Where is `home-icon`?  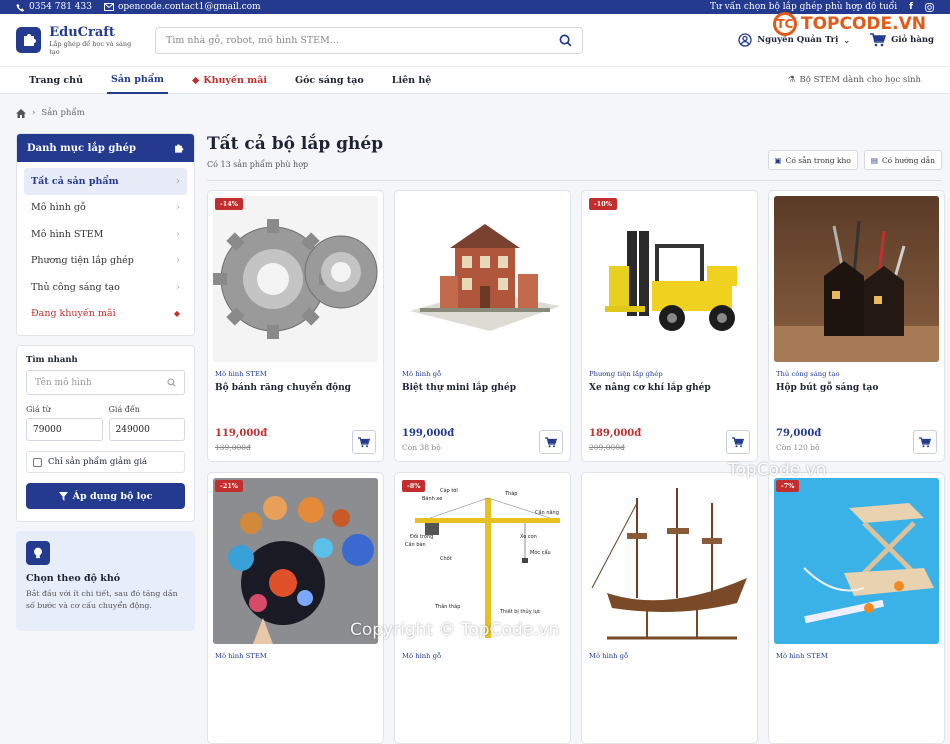
home-icon is located at coordinates (21, 113).